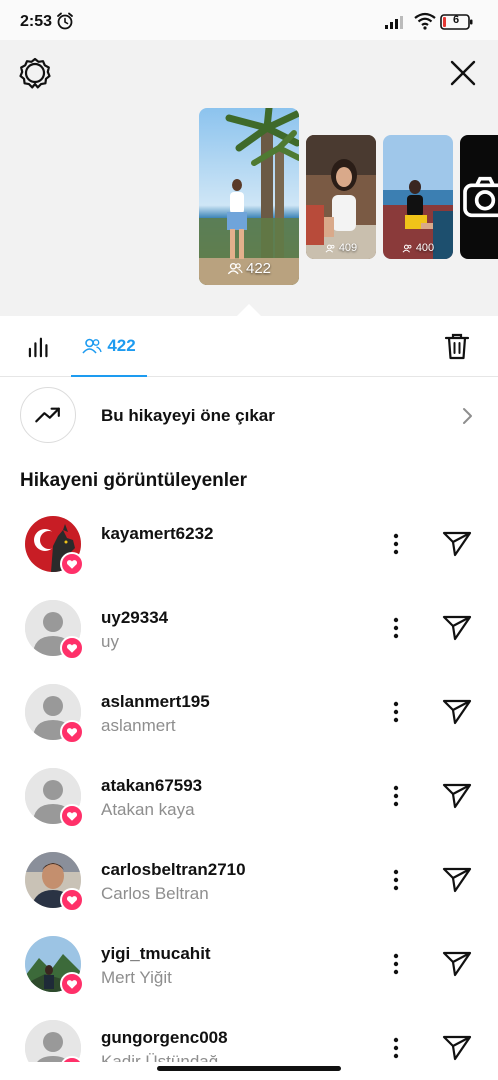 The width and height of the screenshot is (498, 1080). Describe the element at coordinates (173, 870) in the screenshot. I see `viewer-username: carlosbeltran2710` at that location.